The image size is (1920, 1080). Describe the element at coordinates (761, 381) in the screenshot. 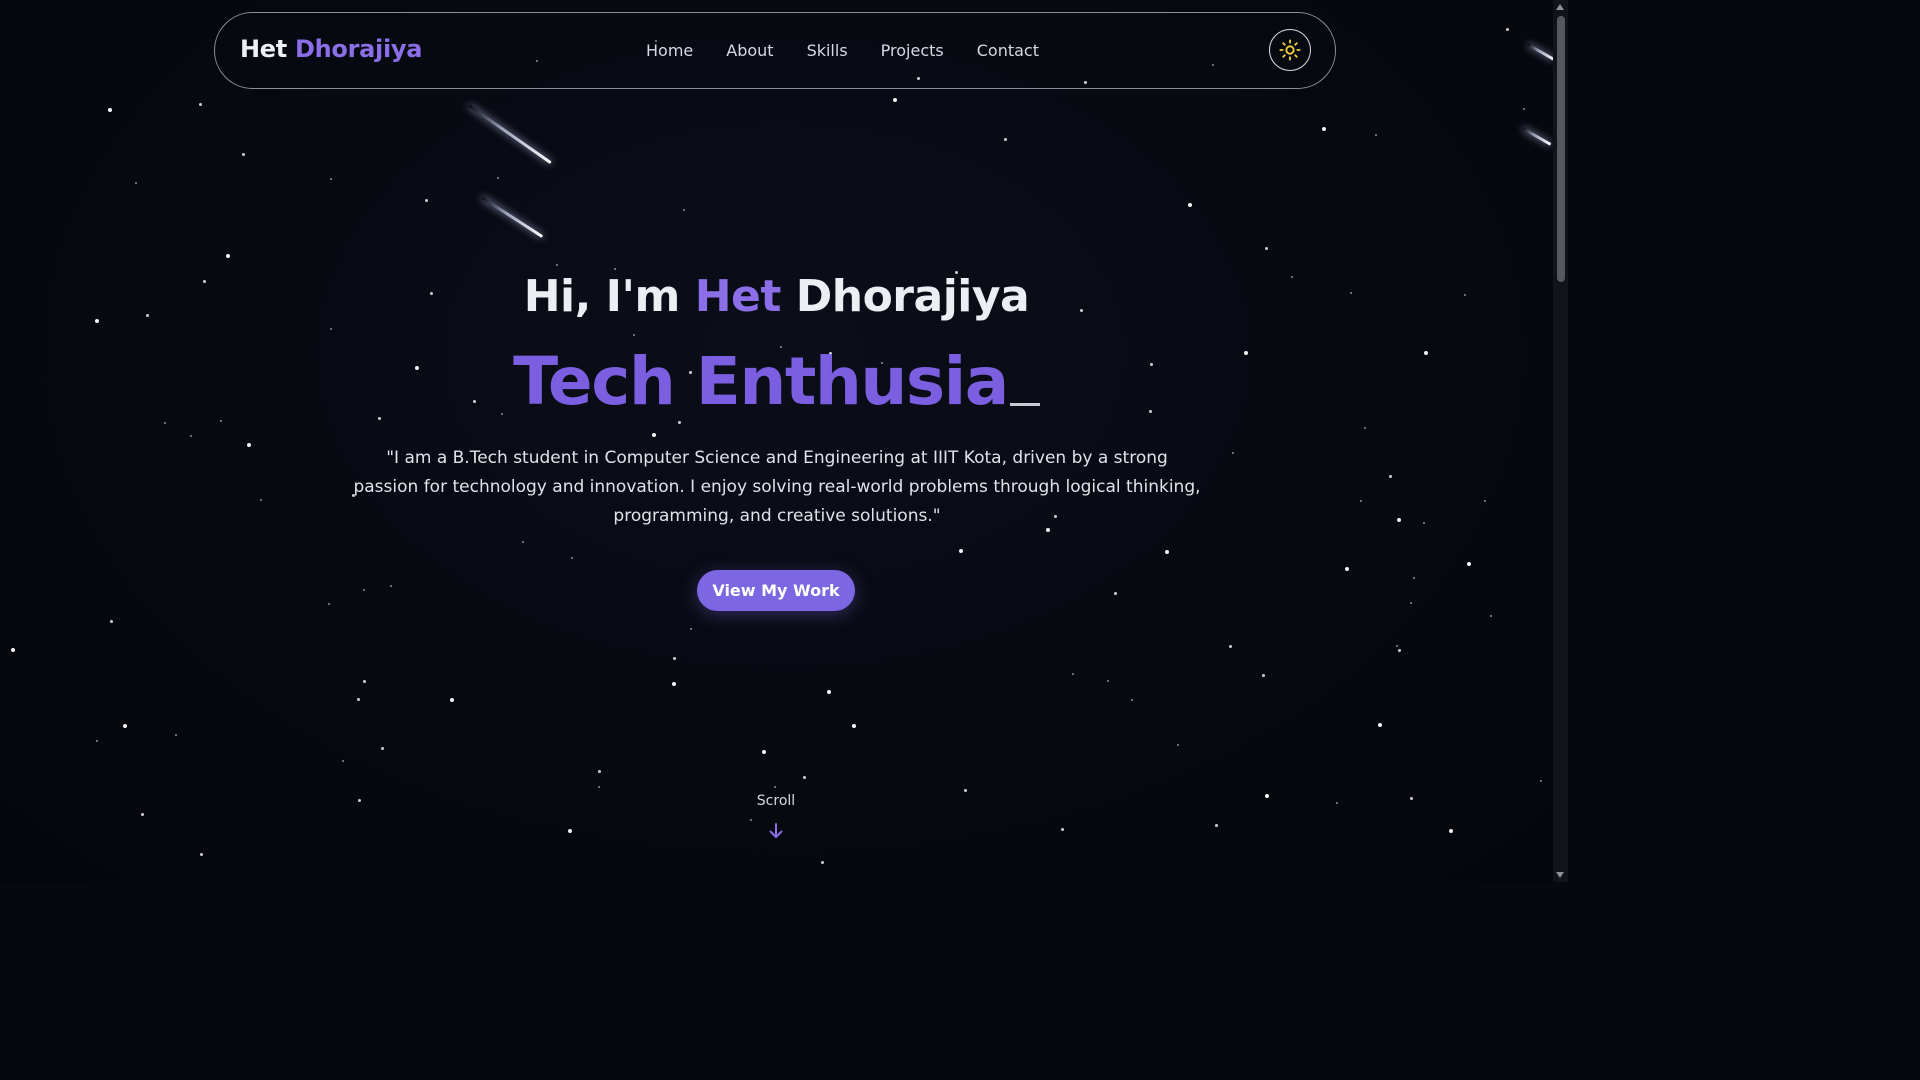

I see `role-text: Tech Enthusia` at that location.